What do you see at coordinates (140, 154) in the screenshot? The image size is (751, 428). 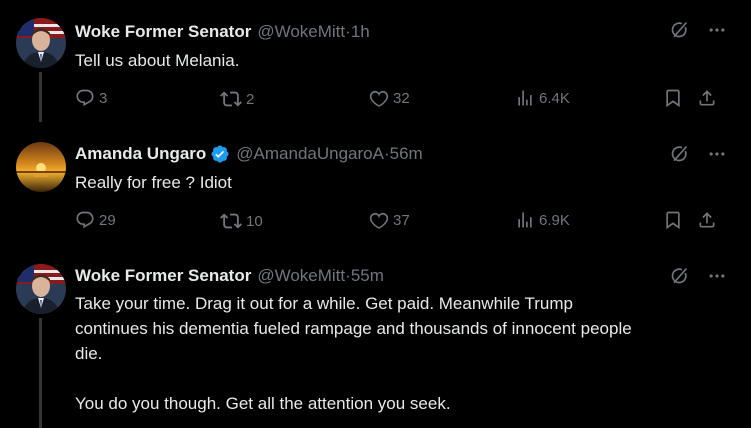 I see `display-name: Amanda Ungaro` at bounding box center [140, 154].